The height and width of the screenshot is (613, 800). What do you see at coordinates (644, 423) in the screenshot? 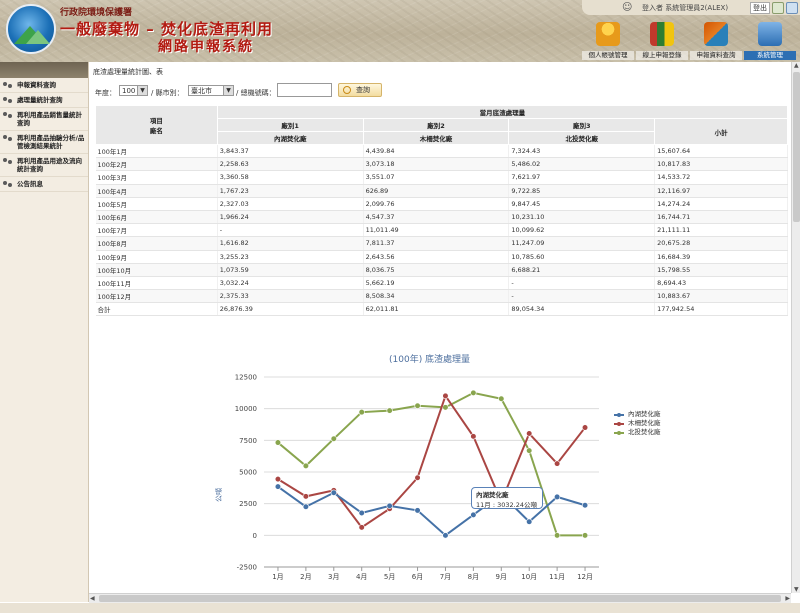
I see `legend-label: 木柵焚化廠` at bounding box center [644, 423].